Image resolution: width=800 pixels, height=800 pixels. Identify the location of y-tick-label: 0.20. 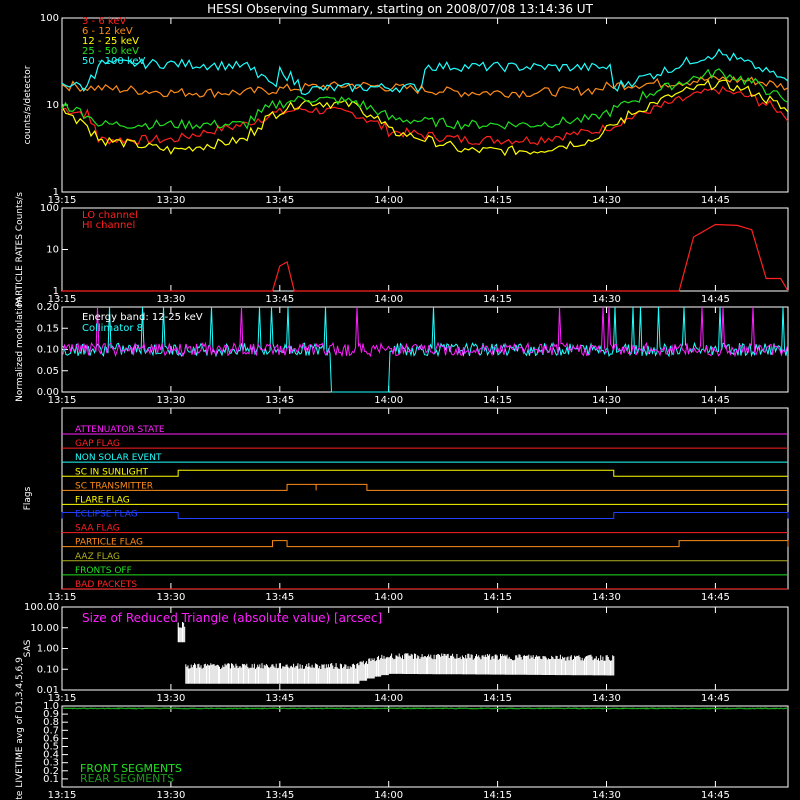
(48, 307).